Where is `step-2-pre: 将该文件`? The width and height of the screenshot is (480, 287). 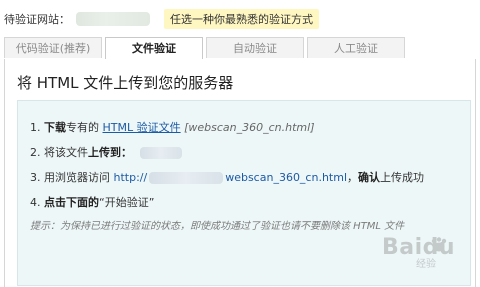 step-2-pre: 将该文件 is located at coordinates (66, 152).